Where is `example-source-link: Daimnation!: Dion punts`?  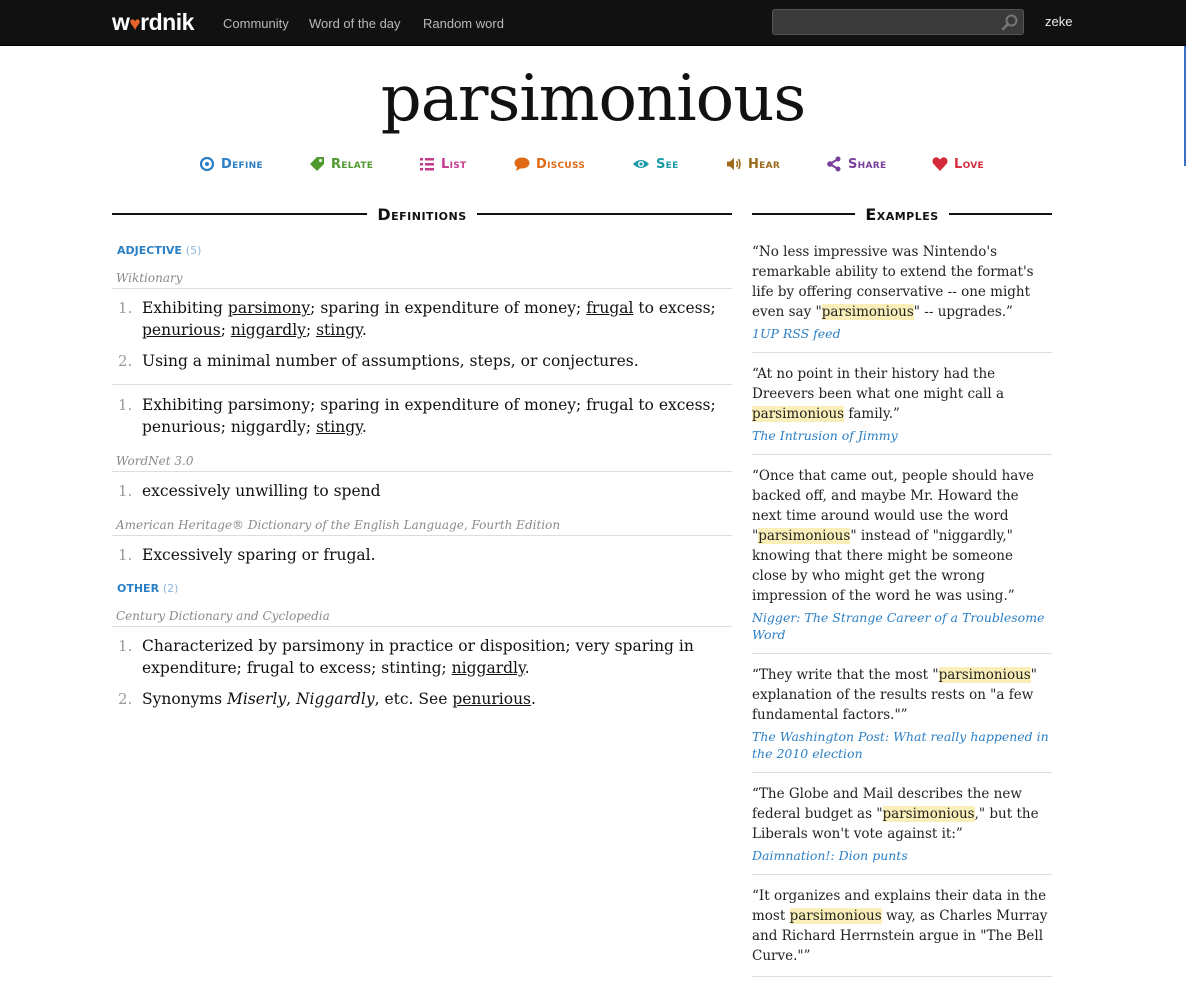 example-source-link: Daimnation!: Dion punts is located at coordinates (902, 855).